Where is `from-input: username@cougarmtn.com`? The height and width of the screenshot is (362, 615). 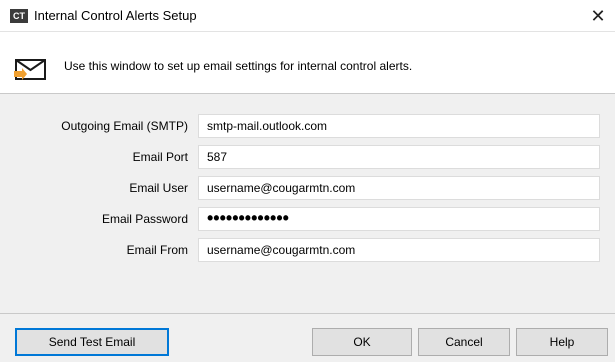 from-input: username@cougarmtn.com is located at coordinates (399, 250).